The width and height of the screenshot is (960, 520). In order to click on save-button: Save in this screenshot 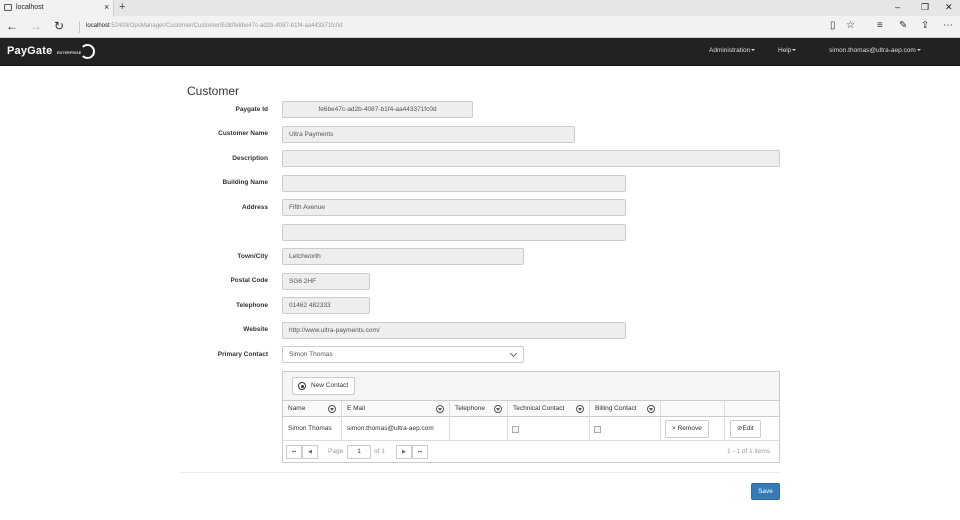, I will do `click(765, 491)`.